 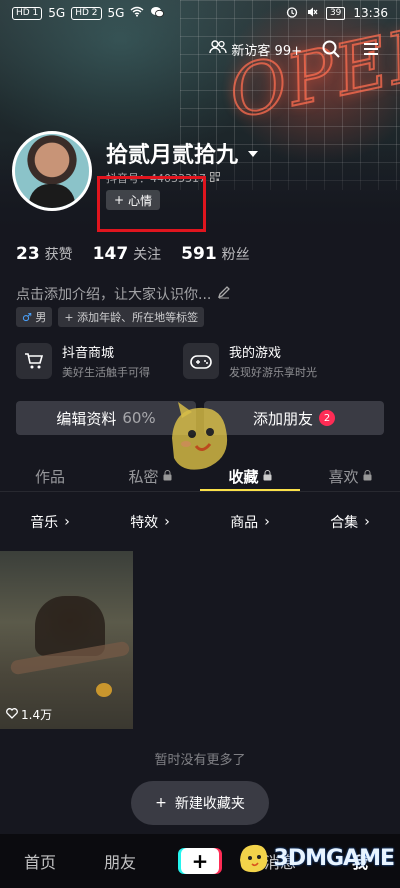 What do you see at coordinates (255, 353) in the screenshot?
I see `shortcut-title: 我的游戏` at bounding box center [255, 353].